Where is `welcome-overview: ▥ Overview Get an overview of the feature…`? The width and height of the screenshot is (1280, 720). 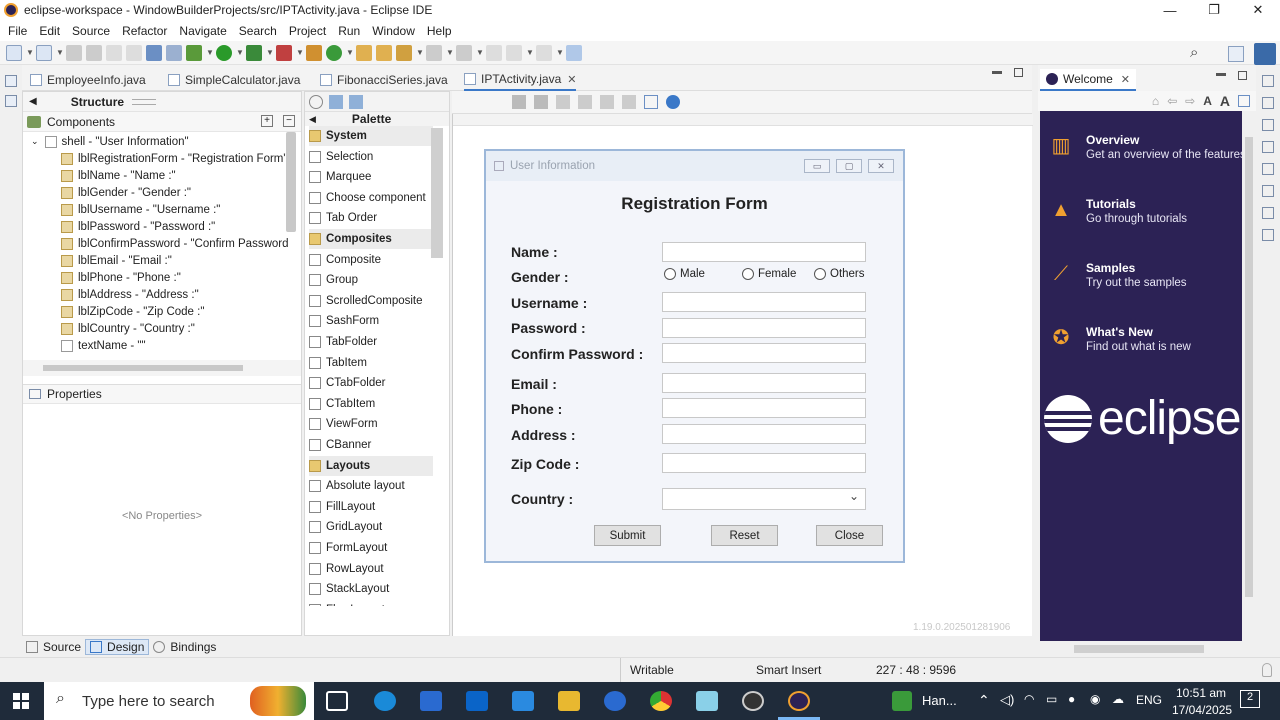 welcome-overview: ▥ Overview Get an overview of the feature… is located at coordinates (1145, 147).